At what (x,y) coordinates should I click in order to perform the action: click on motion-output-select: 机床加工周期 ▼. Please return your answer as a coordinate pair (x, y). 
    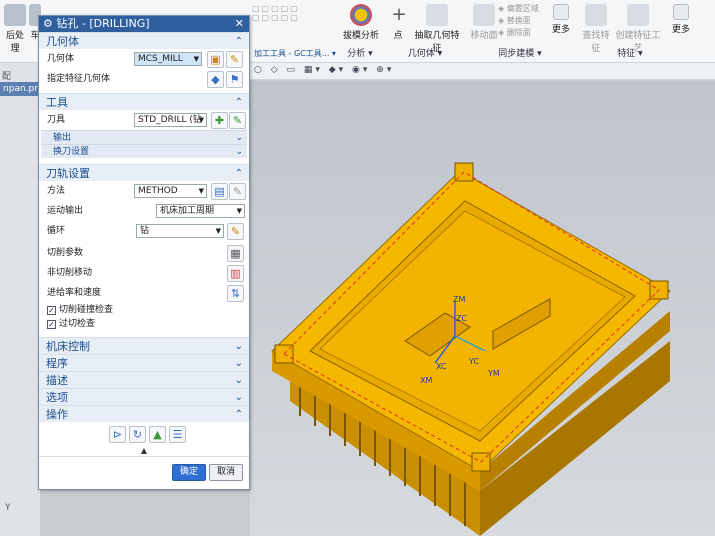
    Looking at the image, I should click on (200, 211).